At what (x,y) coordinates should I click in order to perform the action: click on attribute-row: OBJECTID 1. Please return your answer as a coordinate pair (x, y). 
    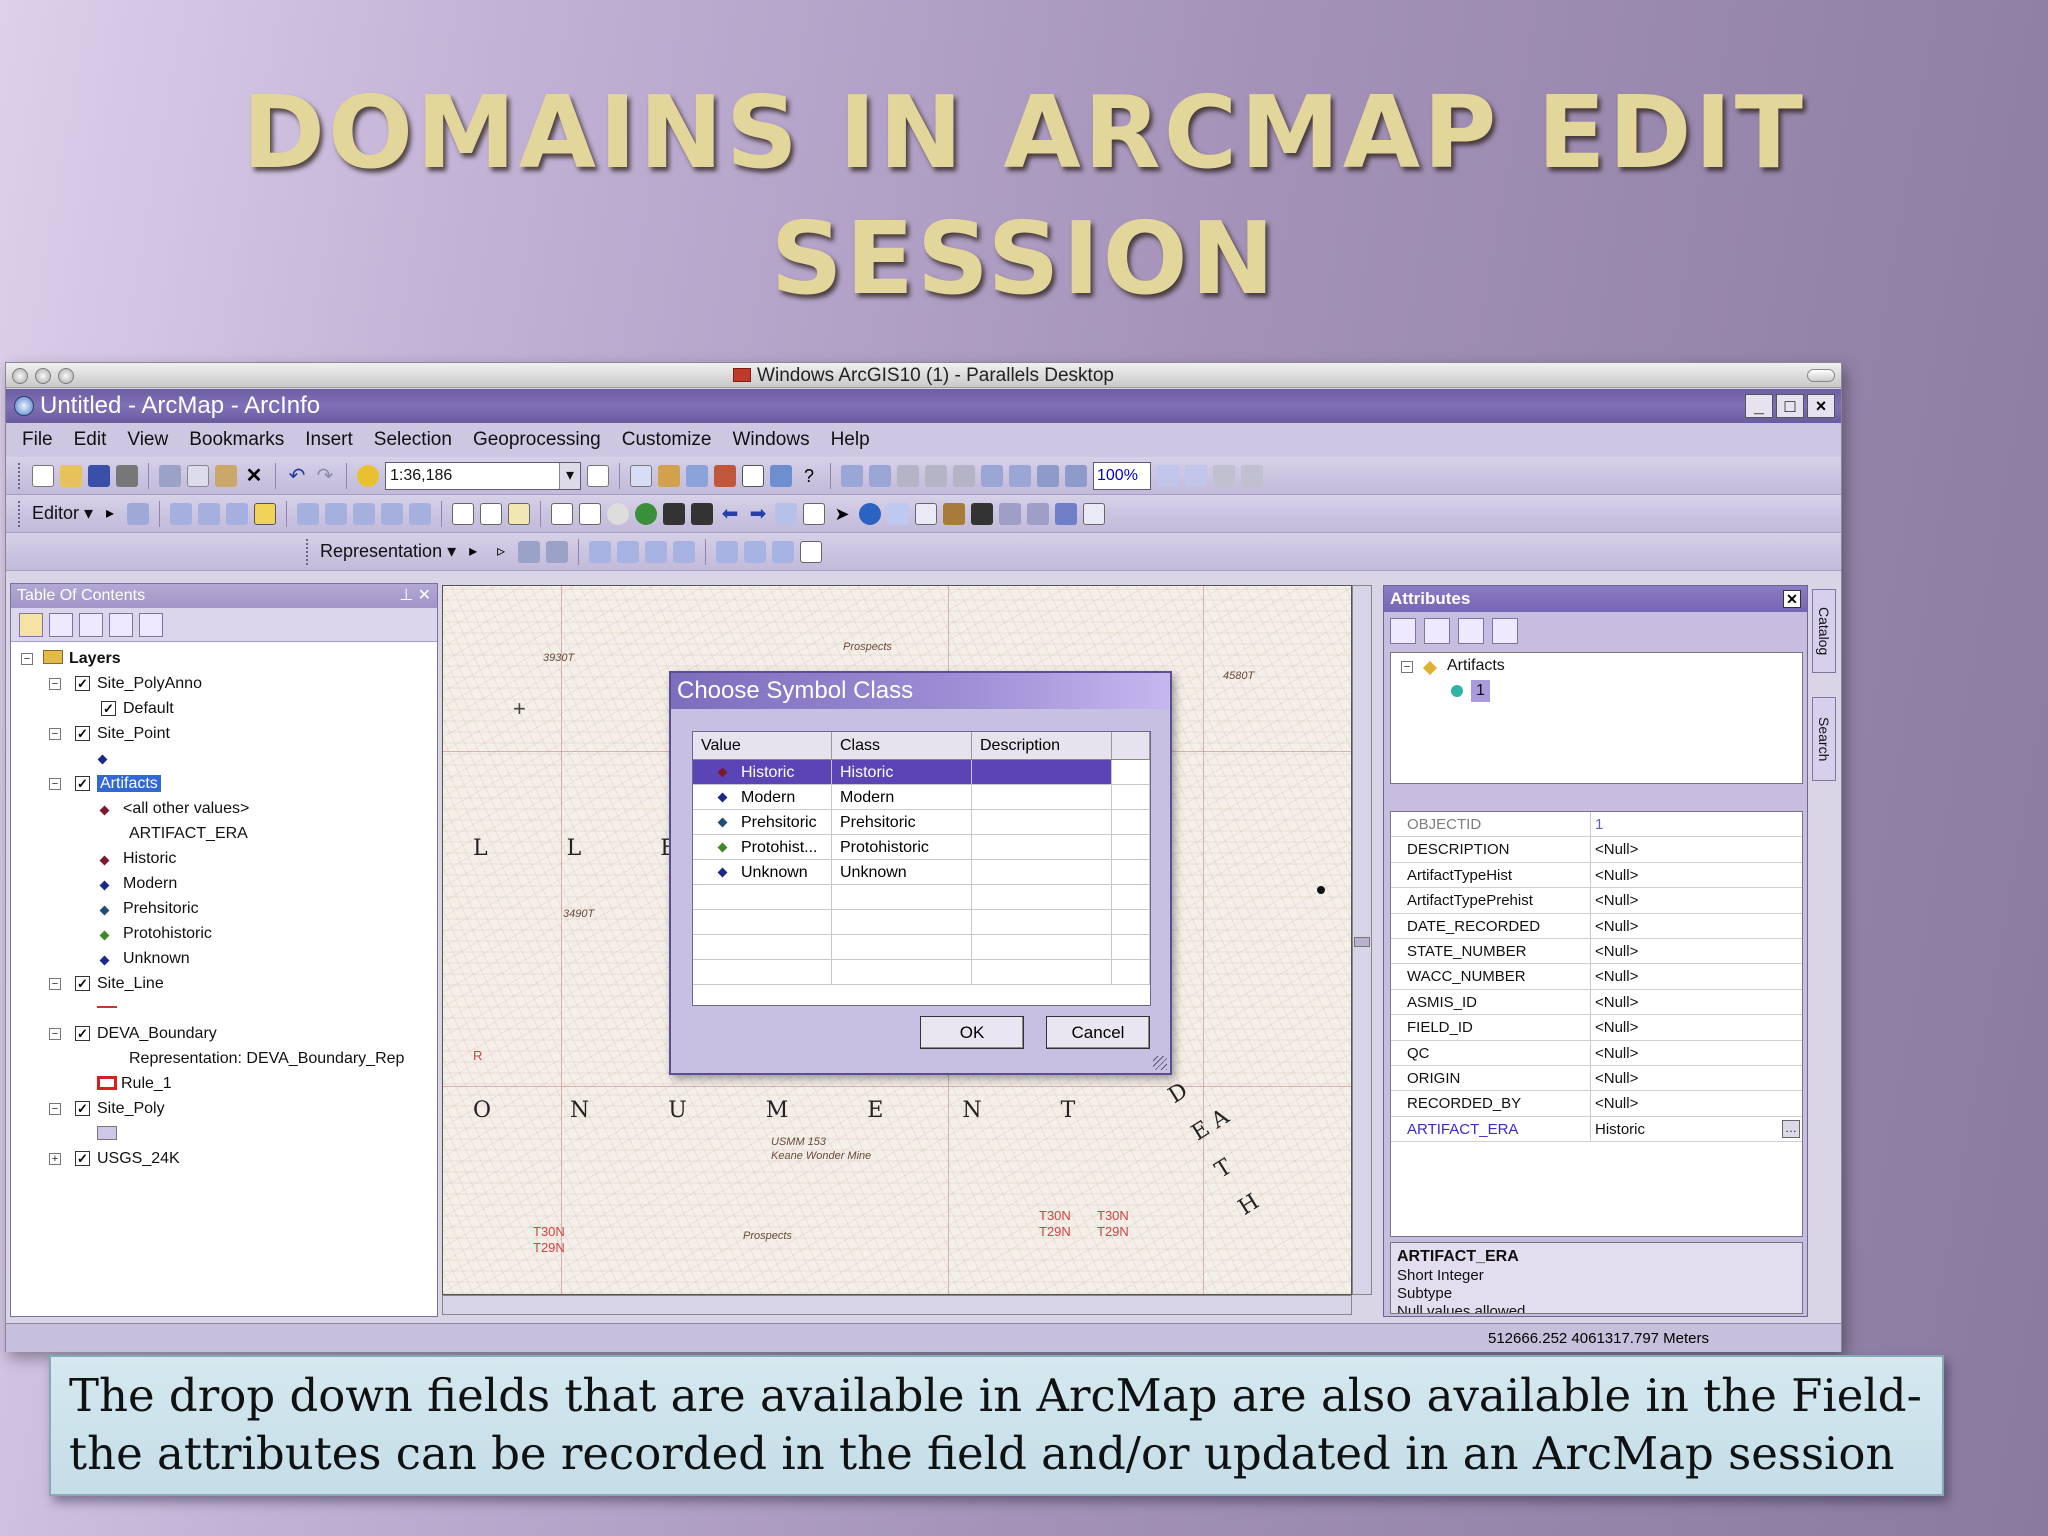
    Looking at the image, I should click on (1596, 825).